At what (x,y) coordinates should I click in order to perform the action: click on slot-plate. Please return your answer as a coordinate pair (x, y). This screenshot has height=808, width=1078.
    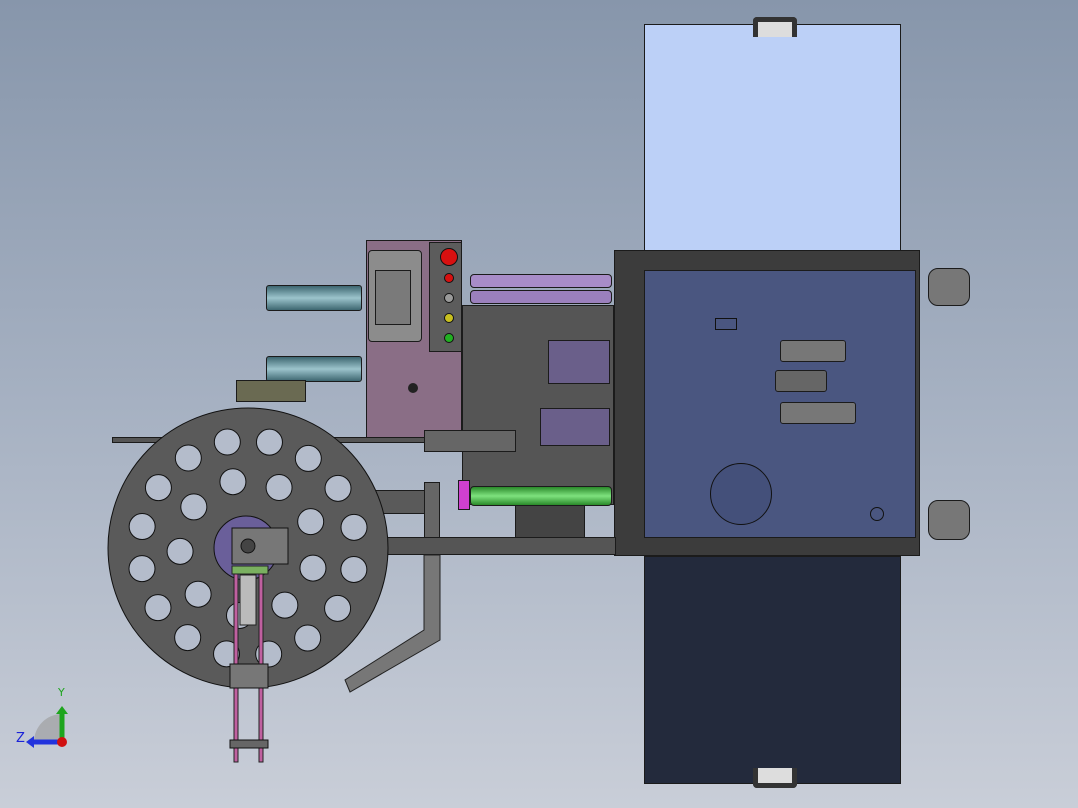
    Looking at the image, I should click on (248, 600).